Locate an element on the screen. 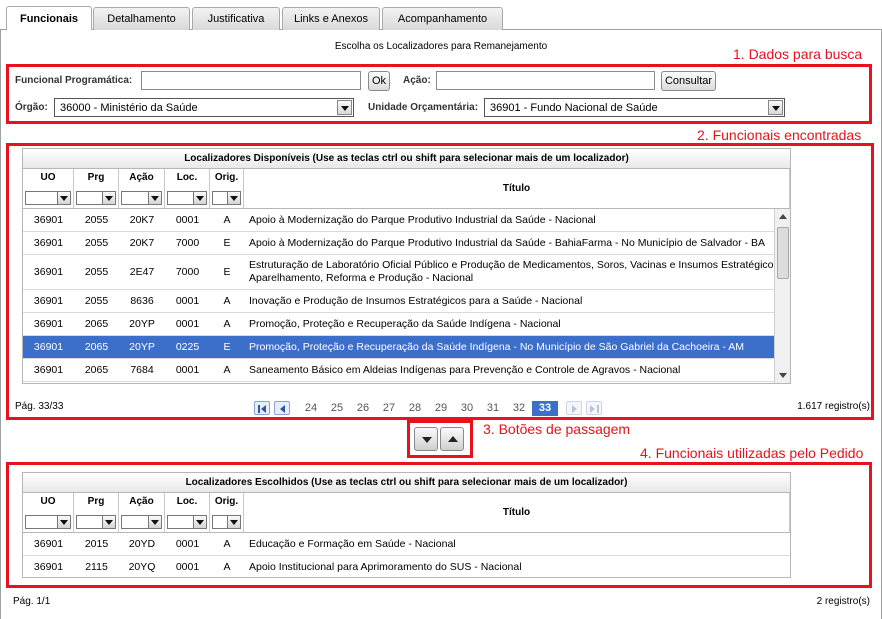  prev-page-icon is located at coordinates (282, 408).